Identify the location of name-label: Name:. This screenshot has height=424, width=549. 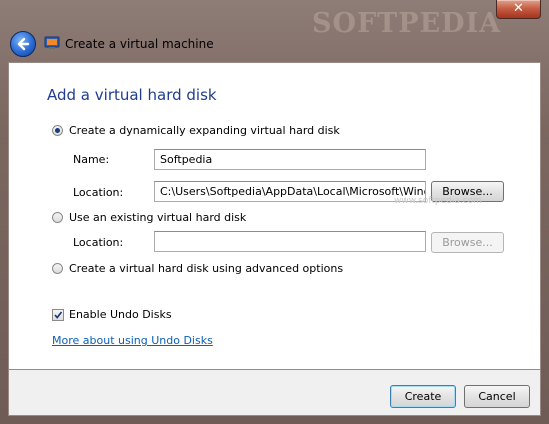
(91, 159).